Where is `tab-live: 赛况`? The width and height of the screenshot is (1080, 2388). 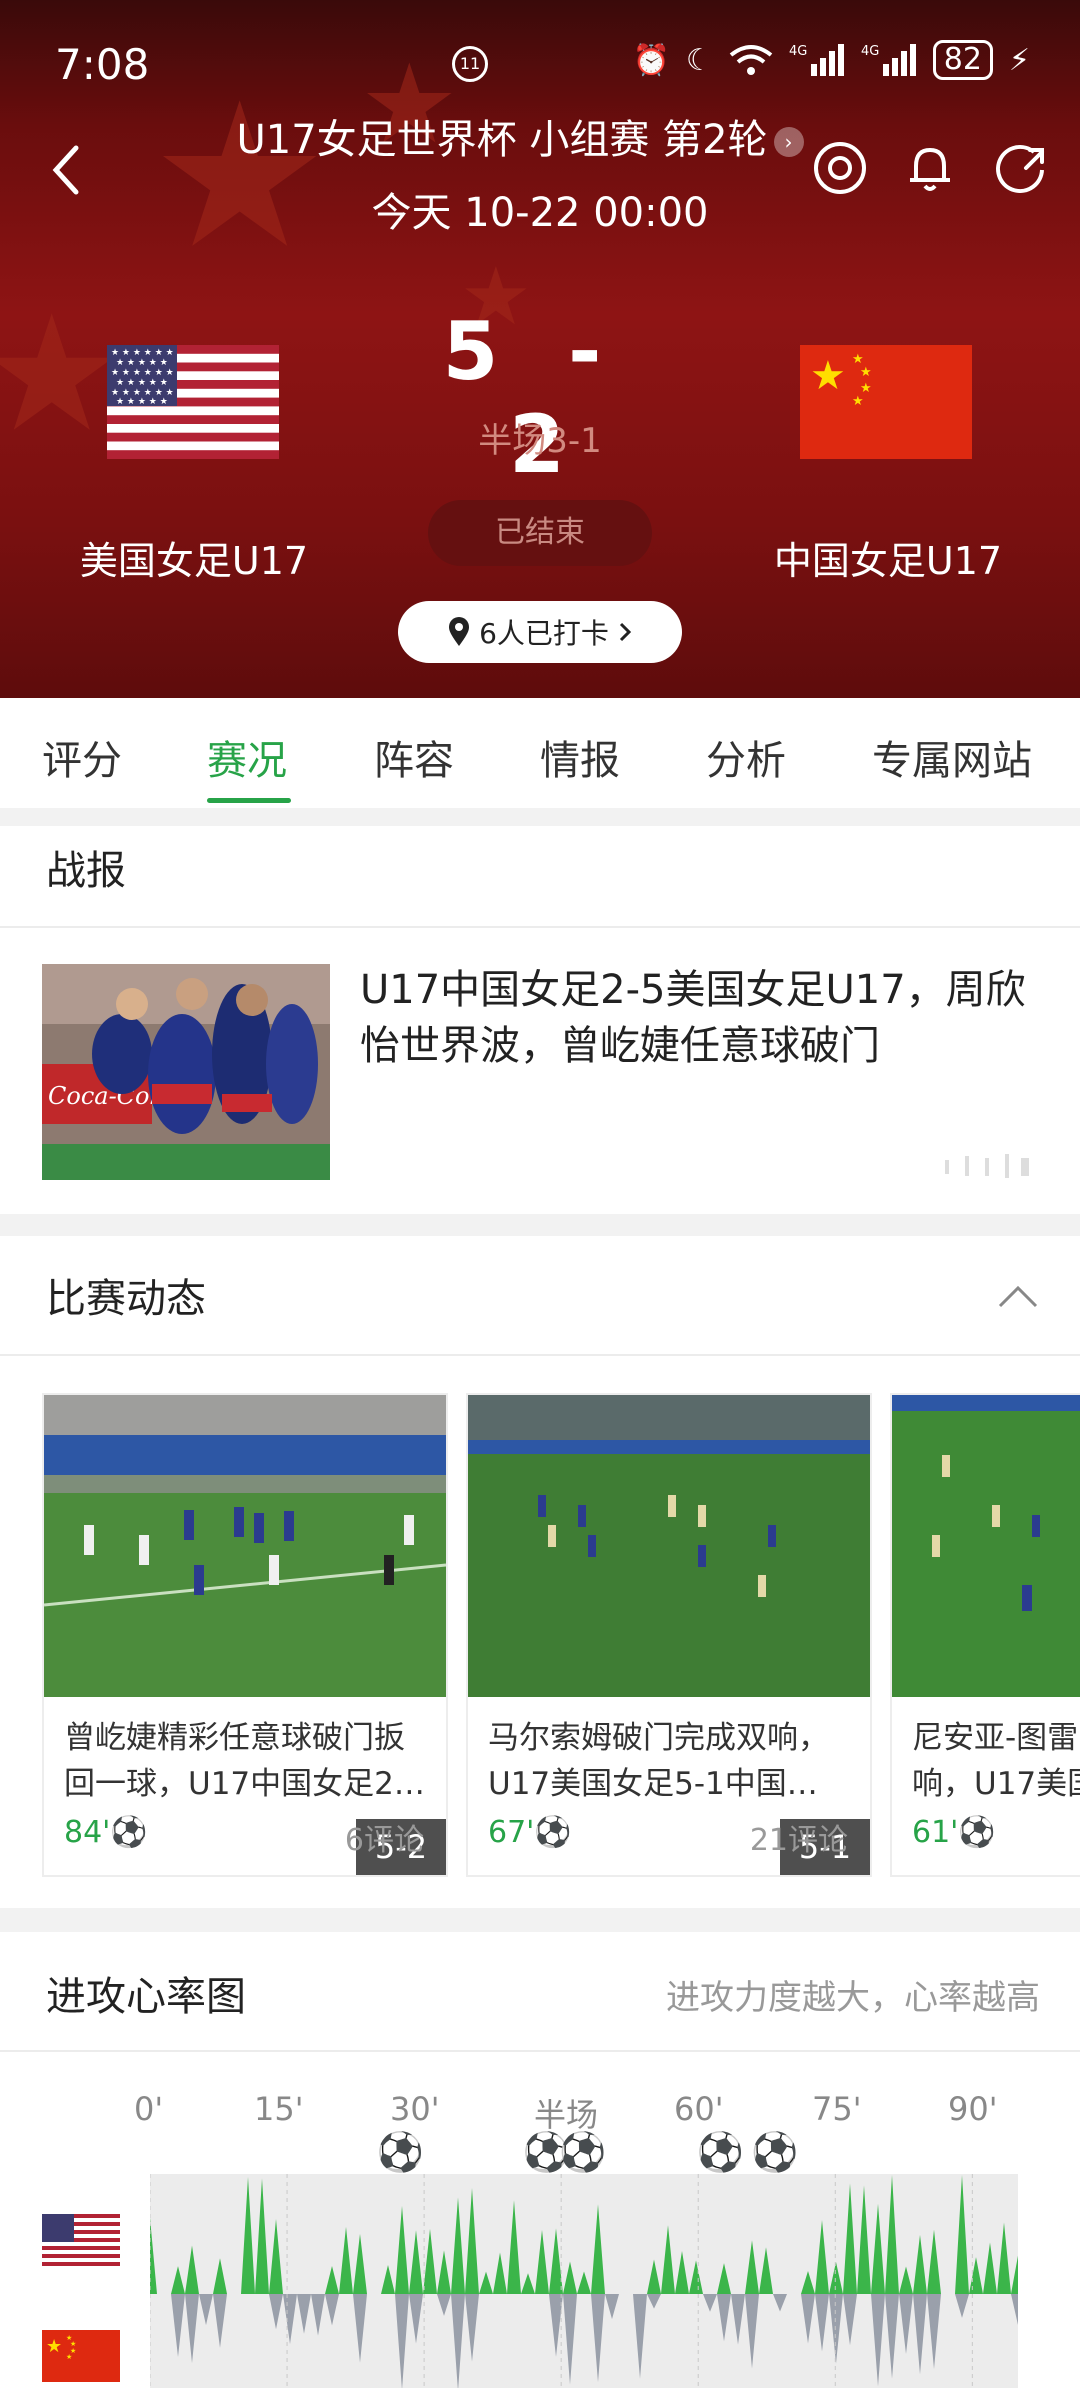 tab-live: 赛况 is located at coordinates (247, 757).